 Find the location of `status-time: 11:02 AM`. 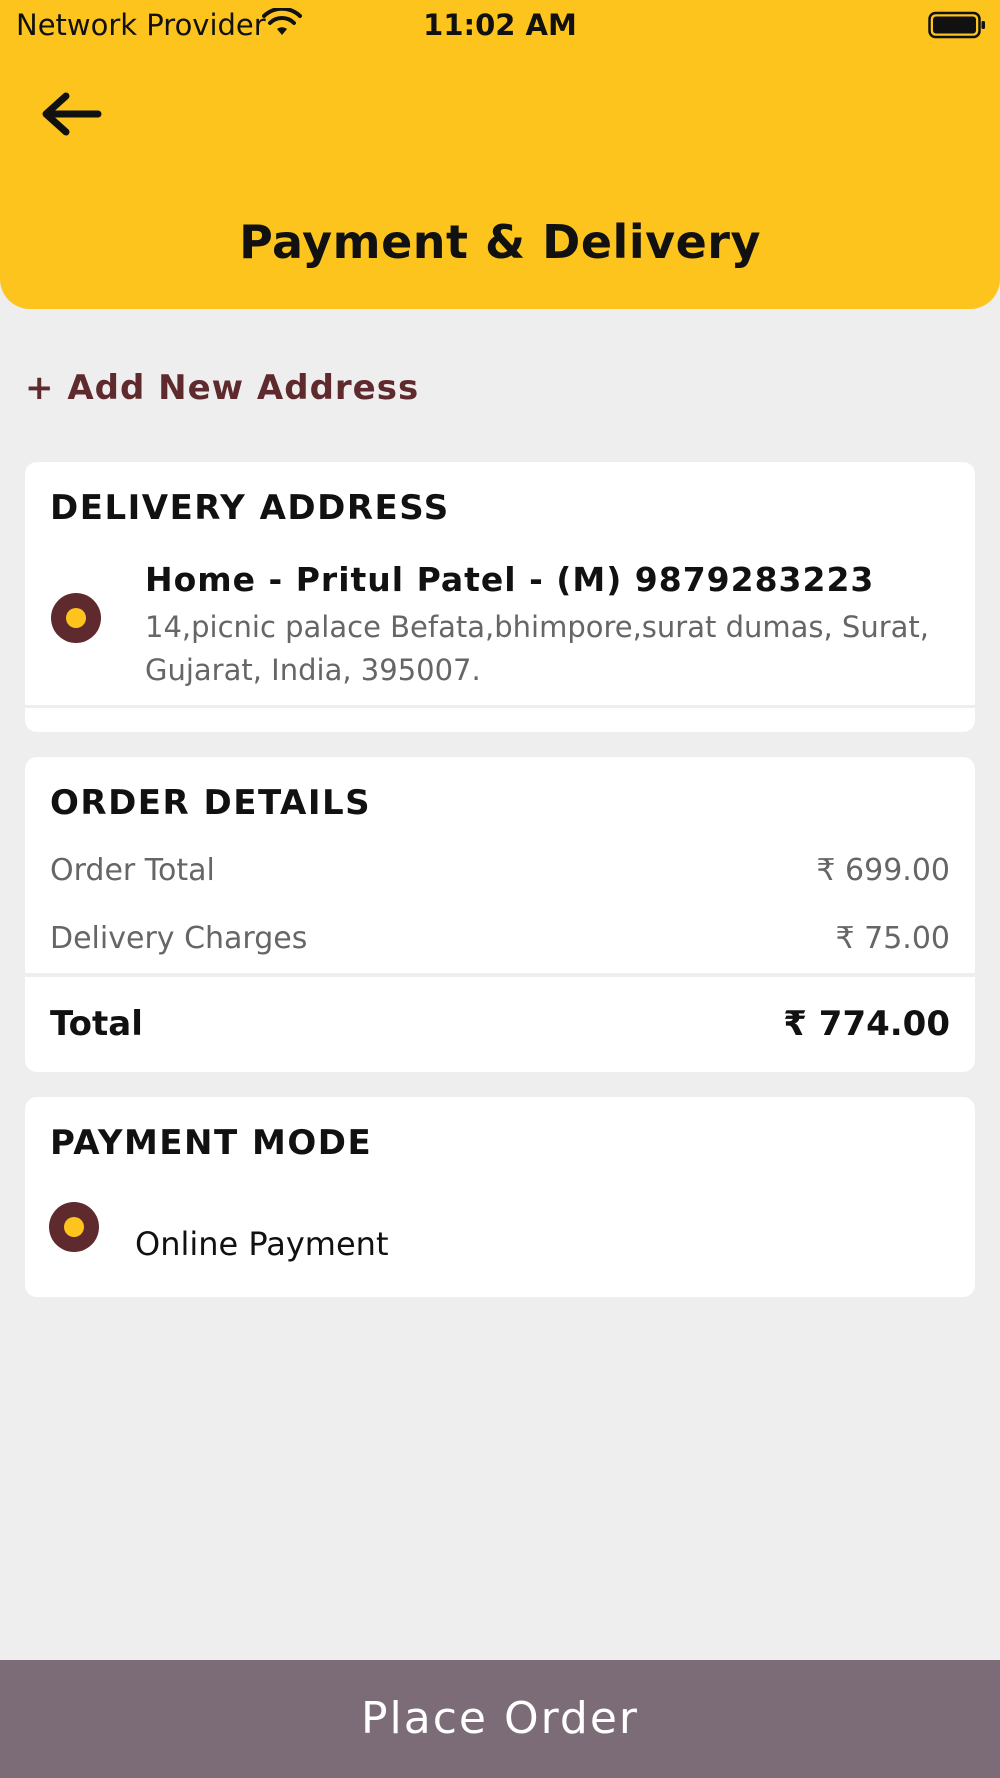

status-time: 11:02 AM is located at coordinates (500, 25).